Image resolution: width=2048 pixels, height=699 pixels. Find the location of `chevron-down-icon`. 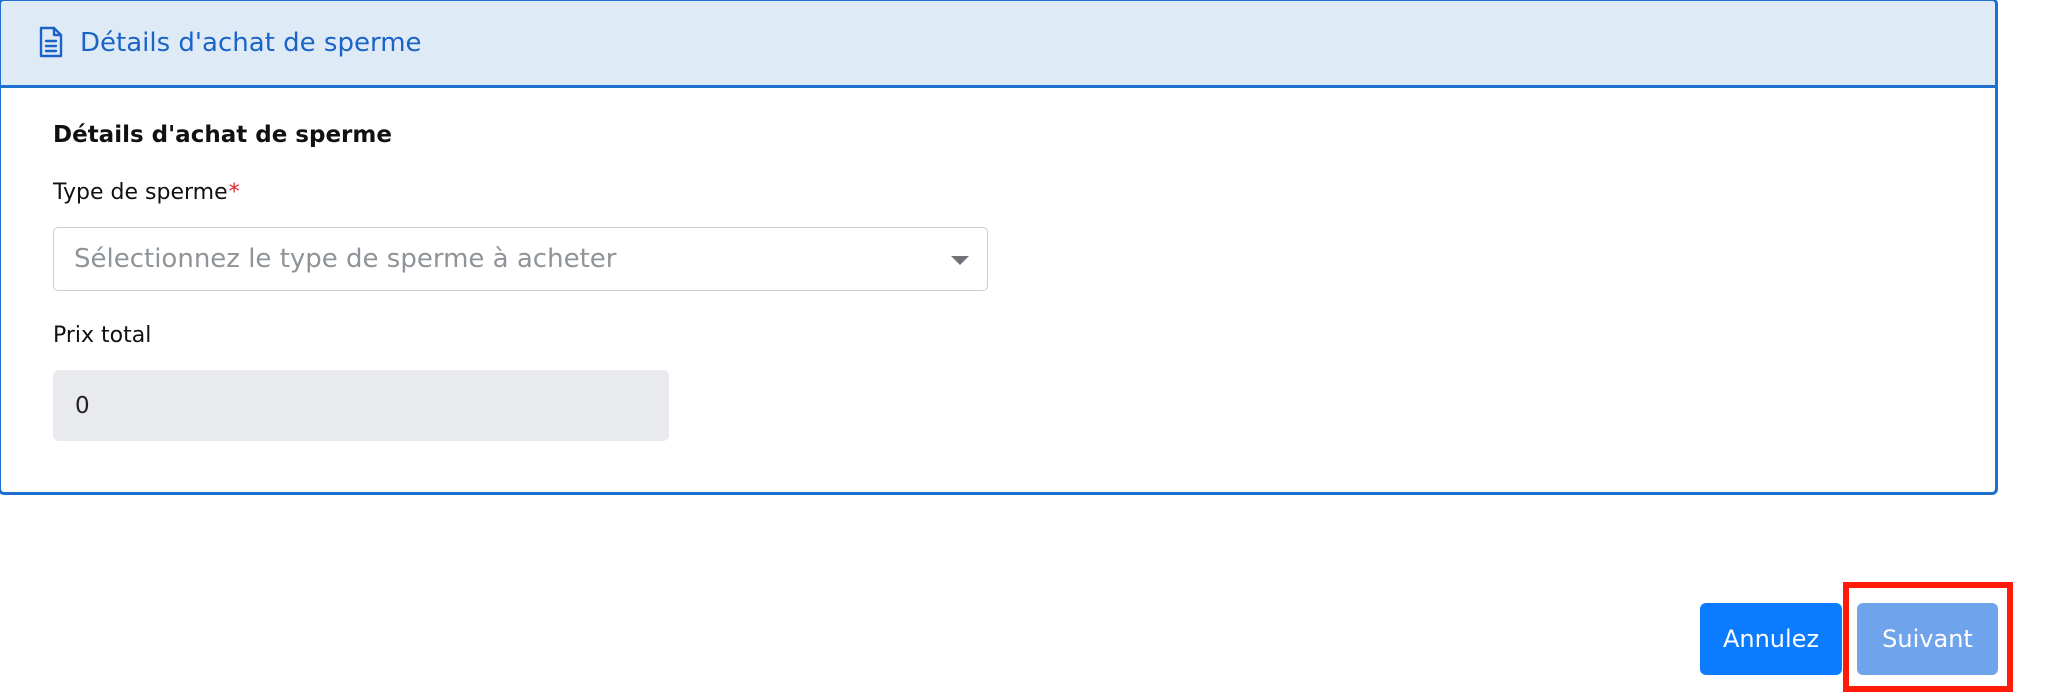

chevron-down-icon is located at coordinates (960, 260).